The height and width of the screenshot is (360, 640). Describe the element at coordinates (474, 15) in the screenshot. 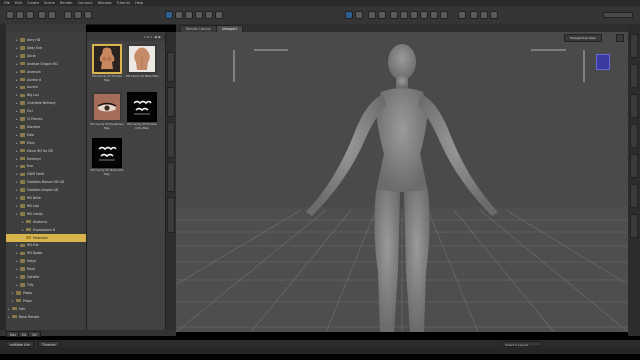

I see `image-icon` at that location.